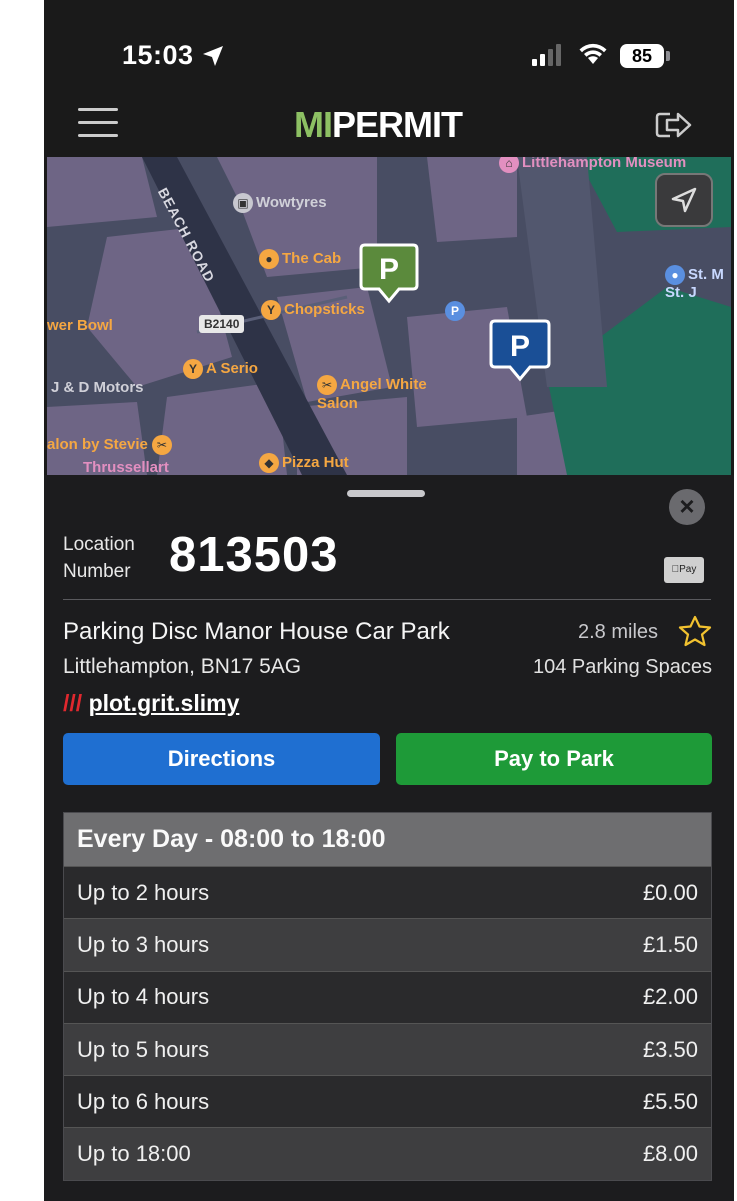  I want to click on poi-label: The Cab, so click(312, 258).